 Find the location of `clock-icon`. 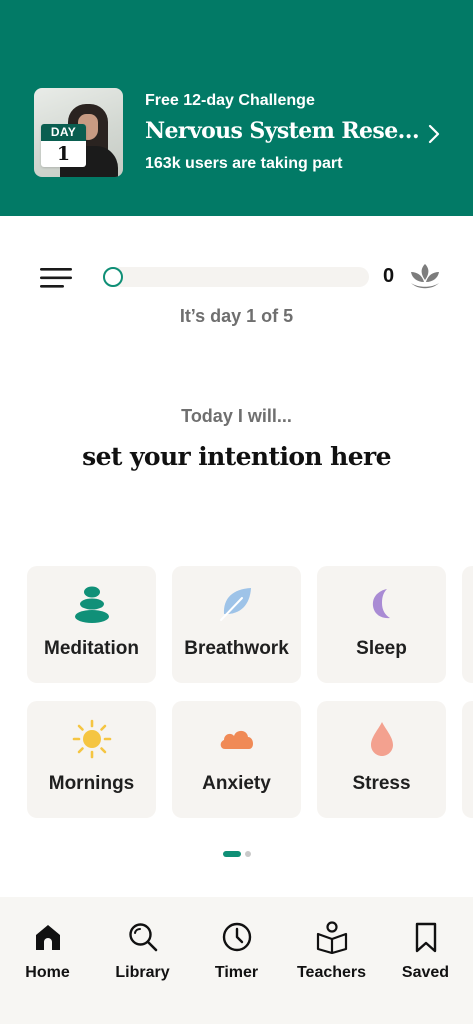

clock-icon is located at coordinates (236, 937).